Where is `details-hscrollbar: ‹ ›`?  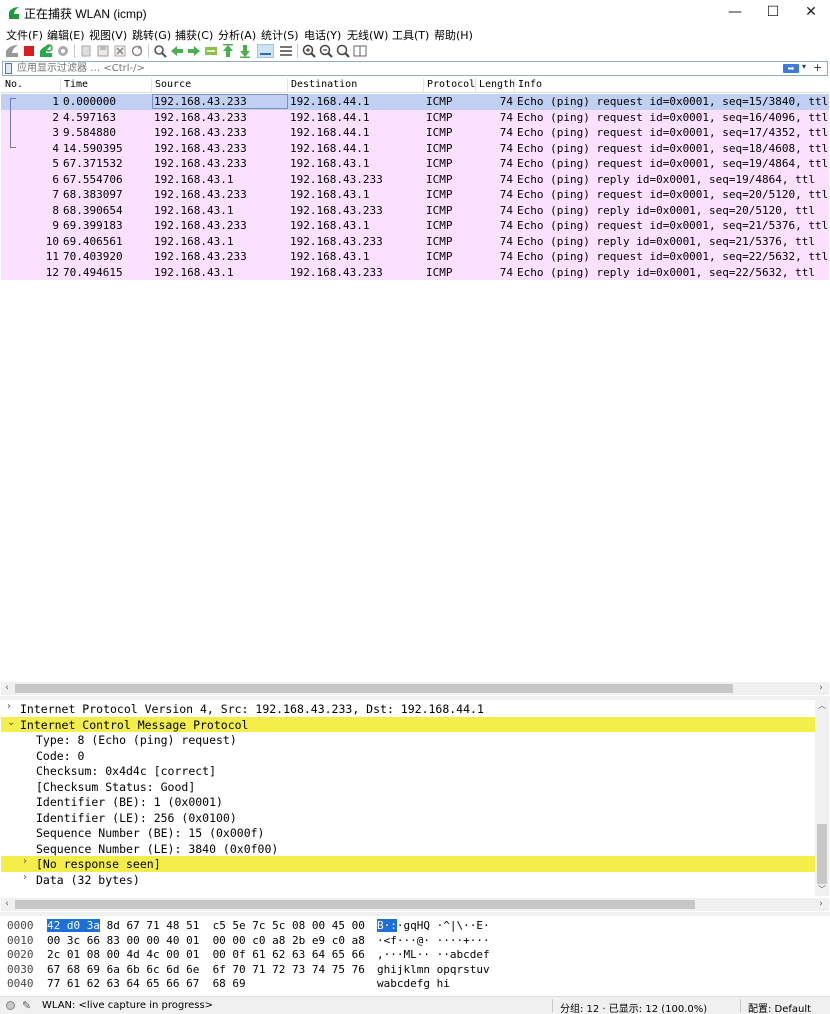 details-hscrollbar: ‹ › is located at coordinates (415, 904).